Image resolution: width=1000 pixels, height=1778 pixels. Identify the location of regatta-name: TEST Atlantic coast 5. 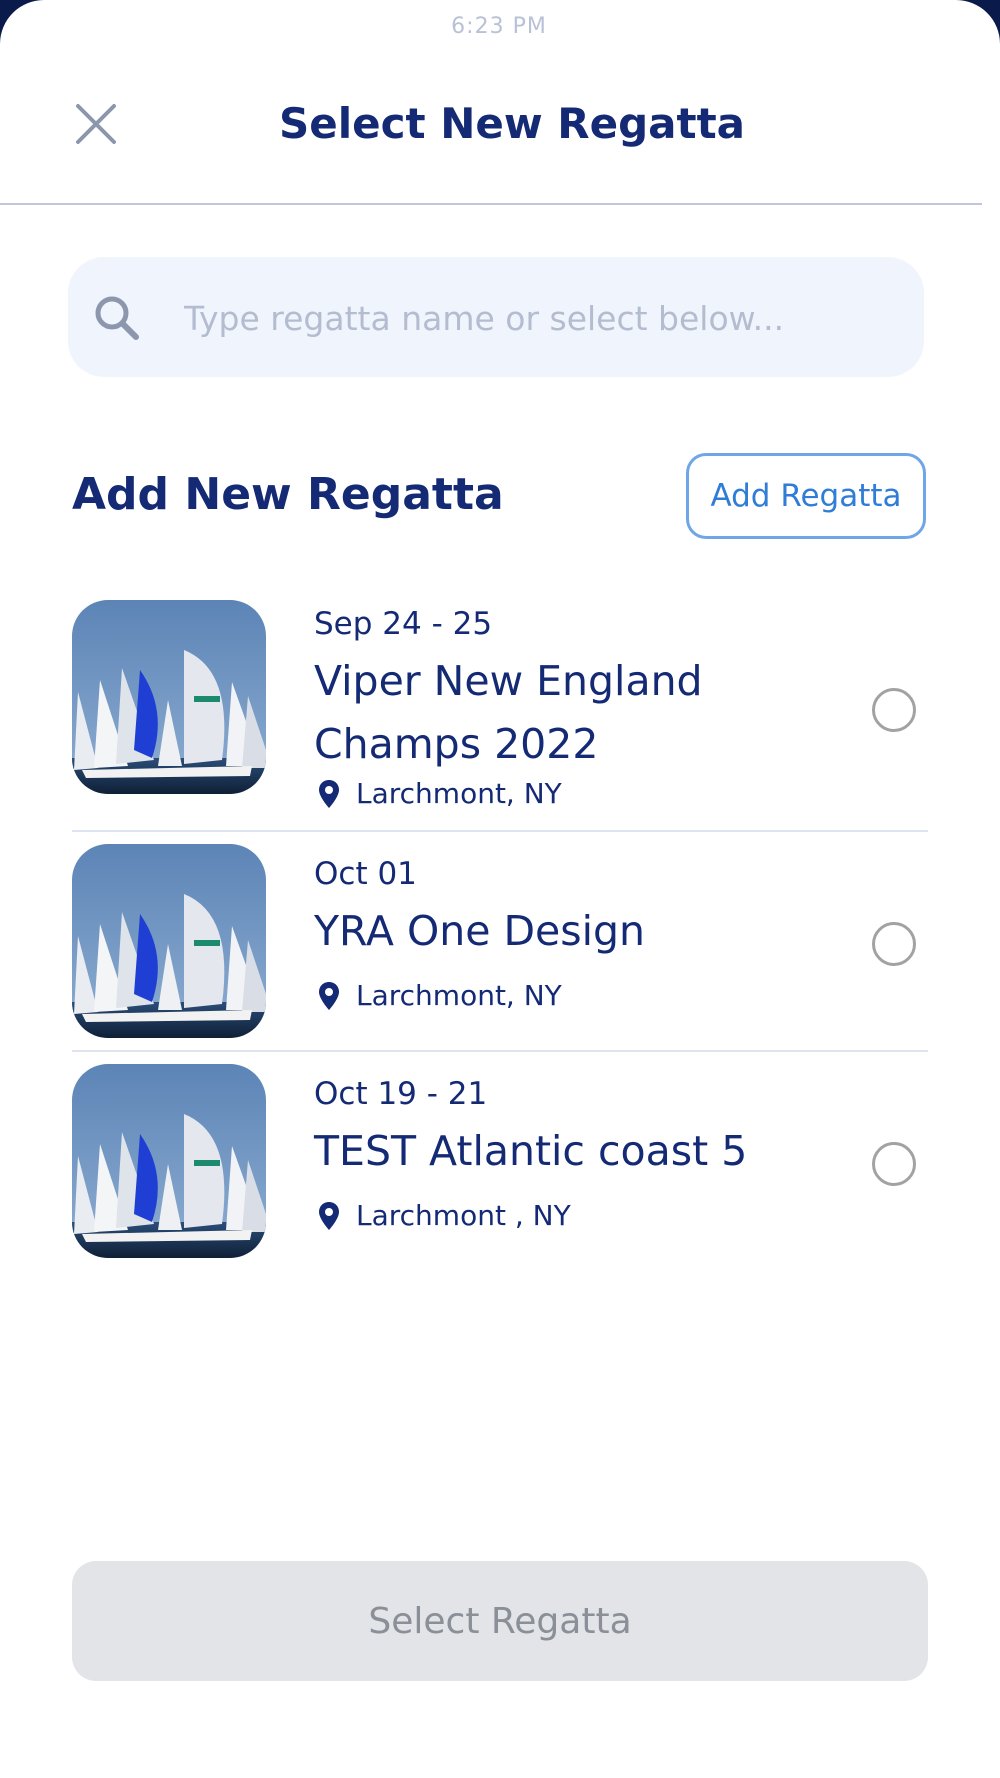
(531, 1151).